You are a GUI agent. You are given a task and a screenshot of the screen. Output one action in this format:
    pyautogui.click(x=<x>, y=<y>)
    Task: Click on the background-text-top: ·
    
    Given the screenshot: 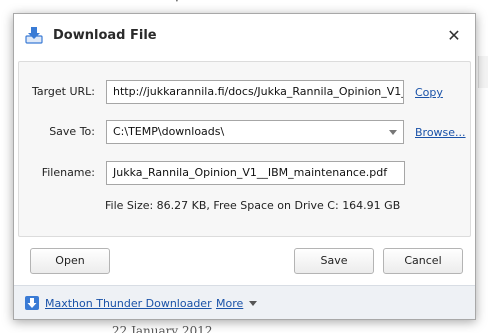 What is the action you would take?
    pyautogui.click(x=177, y=4)
    